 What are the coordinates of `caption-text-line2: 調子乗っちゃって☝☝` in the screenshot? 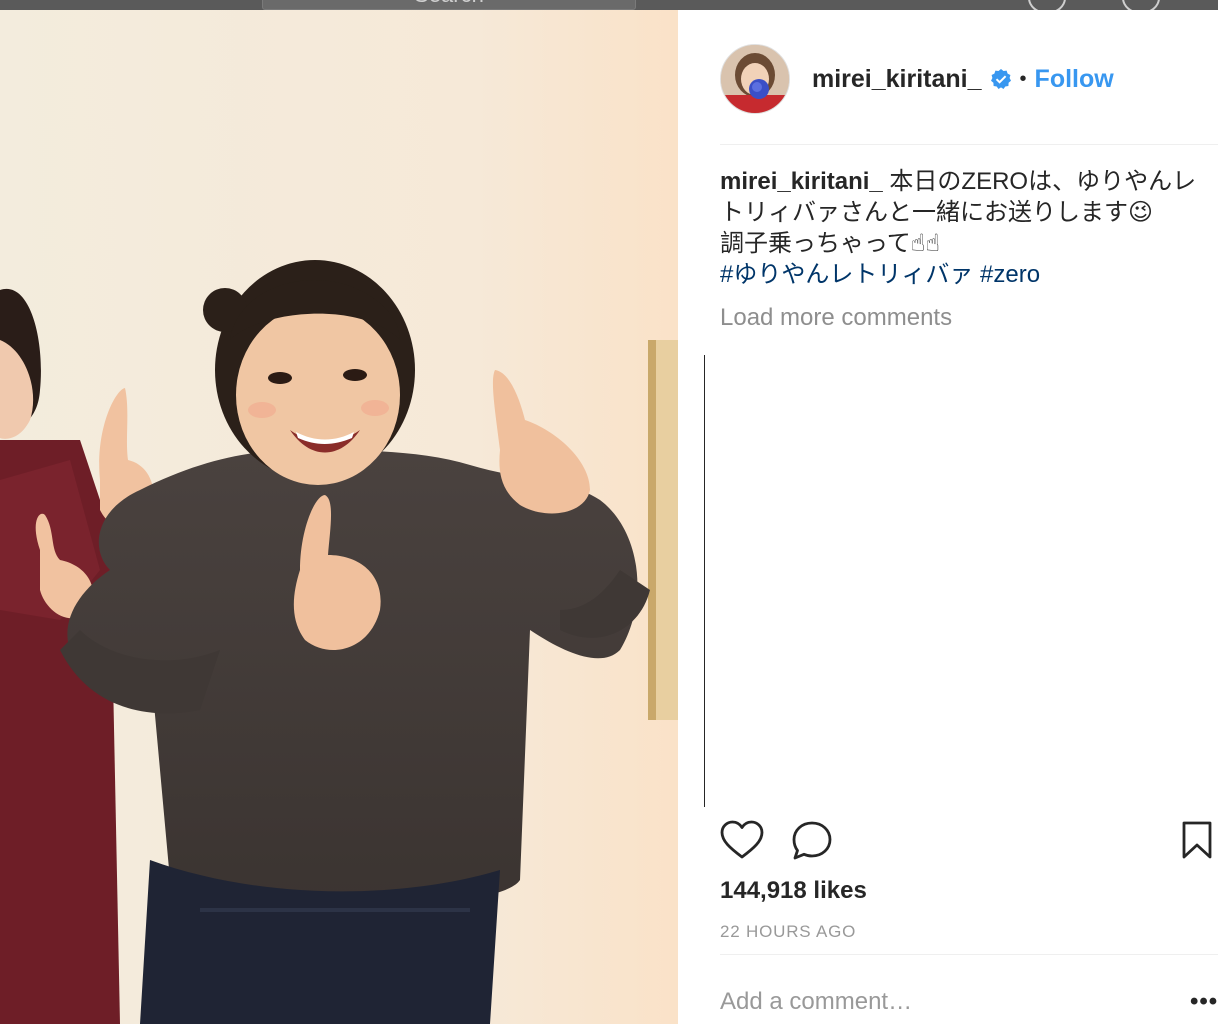 It's located at (830, 243).